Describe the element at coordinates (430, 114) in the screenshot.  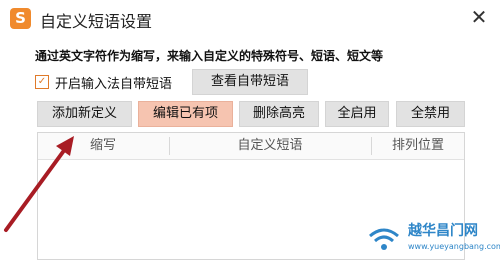
I see `disable-all-button: 全禁用` at that location.